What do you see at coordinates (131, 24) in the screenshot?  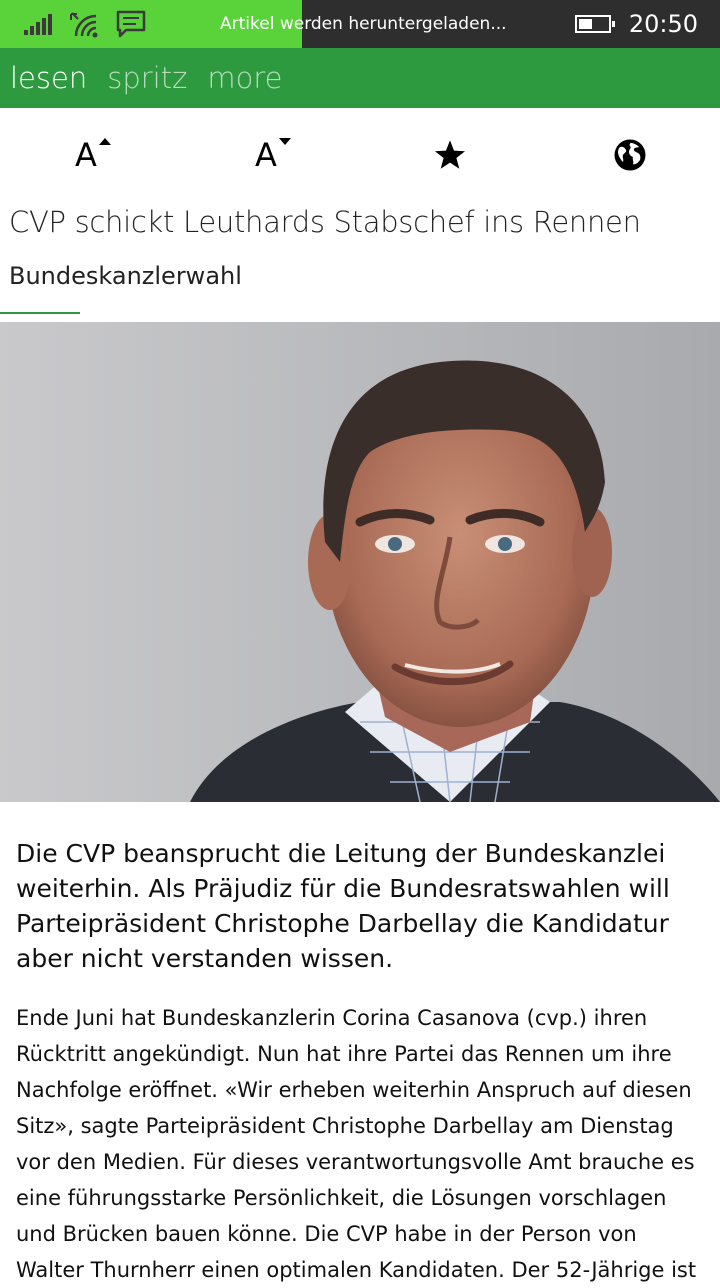 I see `message-notification-icon` at bounding box center [131, 24].